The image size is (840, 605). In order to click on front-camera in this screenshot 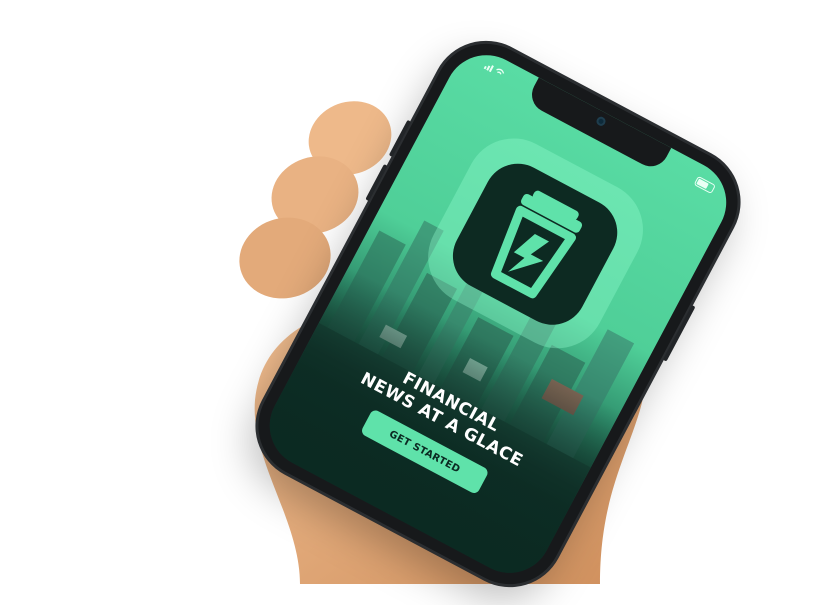, I will do `click(601, 121)`.